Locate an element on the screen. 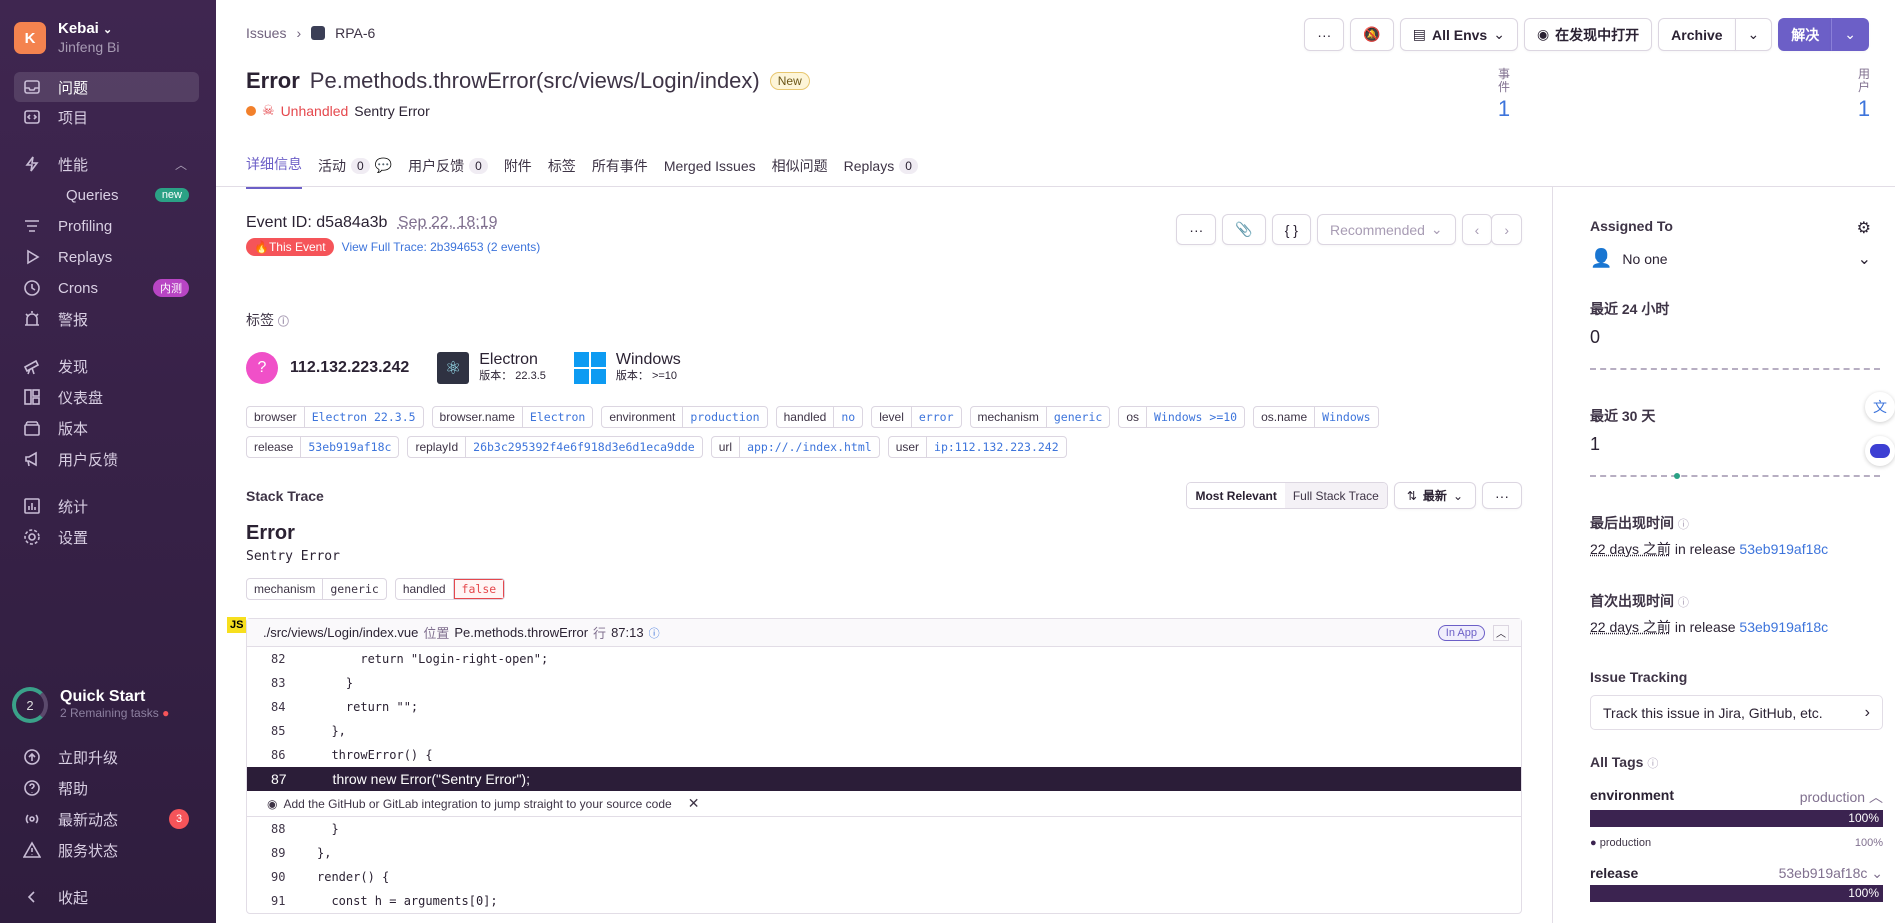 This screenshot has width=1895, height=923. sidebar-item-label: 仪表盘 is located at coordinates (81, 398).